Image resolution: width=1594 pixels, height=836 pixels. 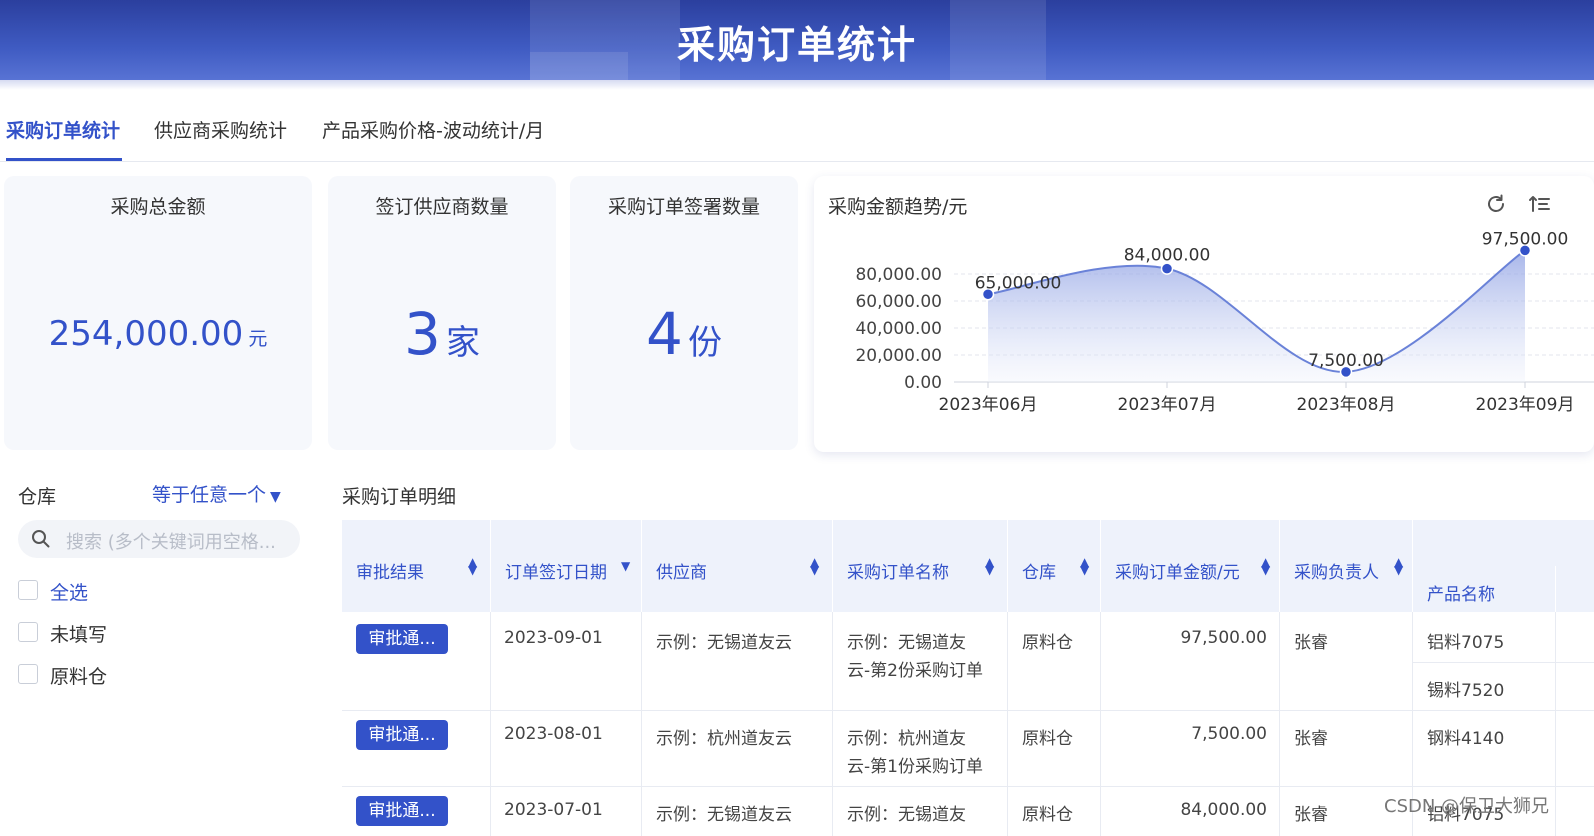 I want to click on y-tick-label: 0.00, so click(x=923, y=383).